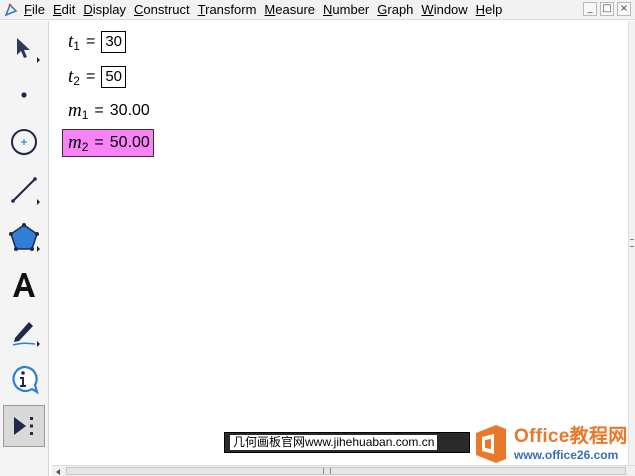 This screenshot has width=635, height=476. Describe the element at coordinates (270, 9) in the screenshot. I see `menu-measure-mnemonic: M` at that location.